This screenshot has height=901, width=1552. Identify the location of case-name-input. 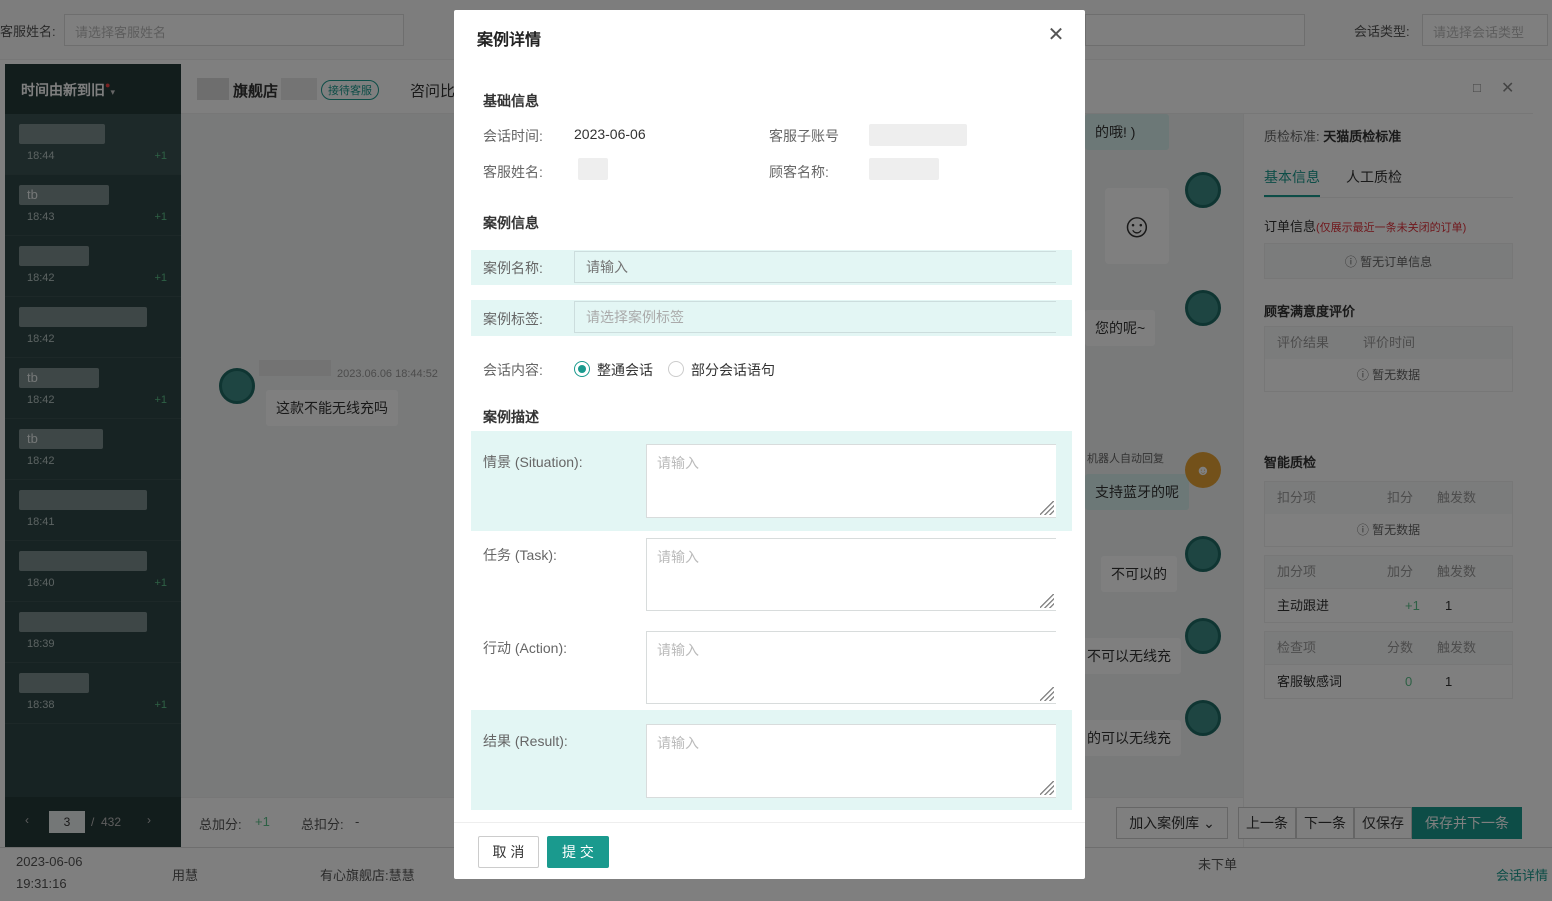
(815, 267).